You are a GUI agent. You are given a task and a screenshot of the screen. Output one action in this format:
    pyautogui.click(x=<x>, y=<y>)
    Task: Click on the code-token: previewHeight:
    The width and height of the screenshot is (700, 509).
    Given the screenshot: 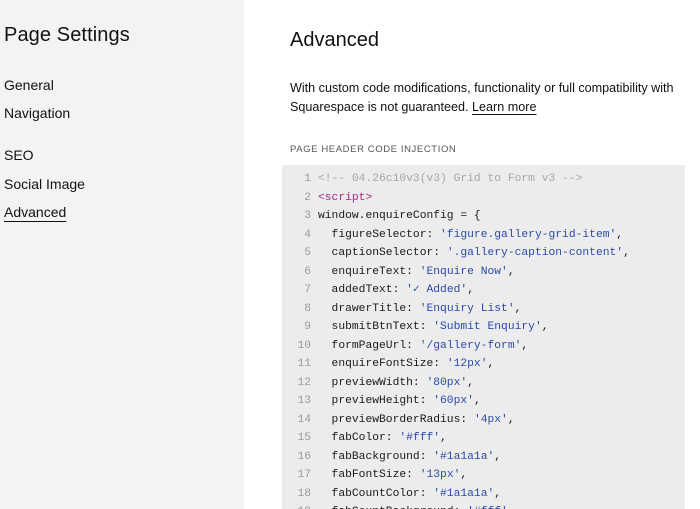 What is the action you would take?
    pyautogui.click(x=376, y=401)
    